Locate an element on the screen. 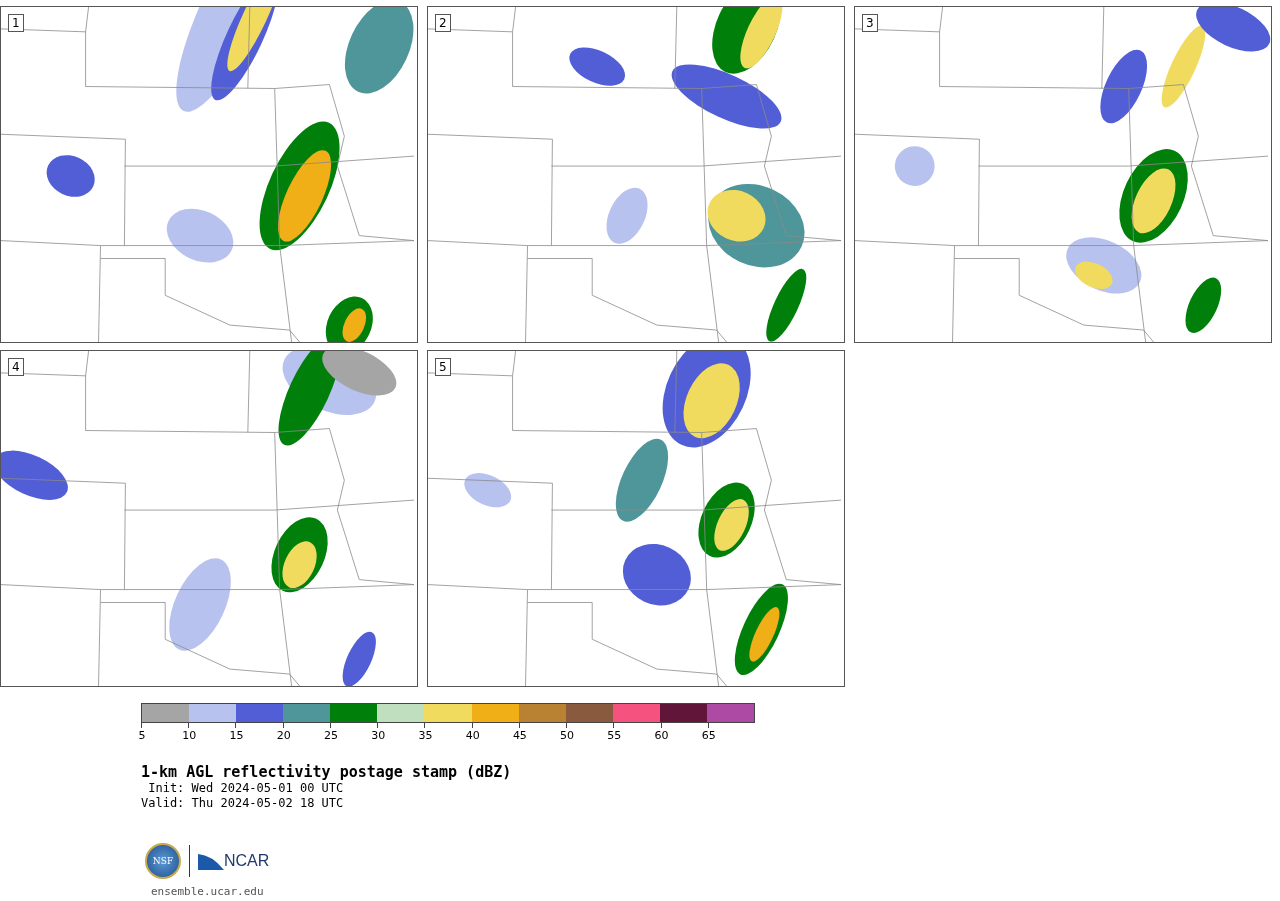 The width and height of the screenshot is (1280, 901). panel-number: 1 is located at coordinates (16, 23).